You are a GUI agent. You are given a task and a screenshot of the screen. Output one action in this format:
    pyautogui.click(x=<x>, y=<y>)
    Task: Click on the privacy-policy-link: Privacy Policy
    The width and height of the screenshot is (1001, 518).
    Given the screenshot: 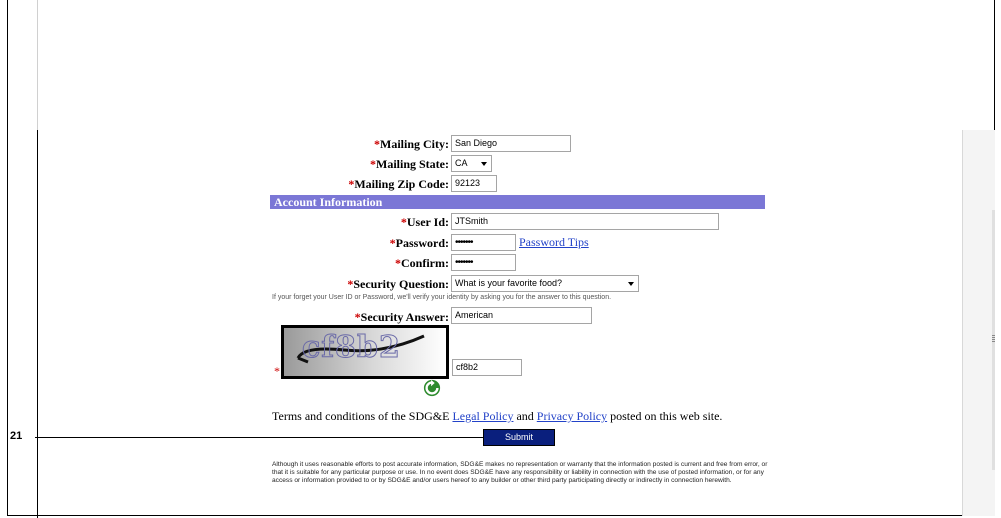 What is the action you would take?
    pyautogui.click(x=572, y=416)
    